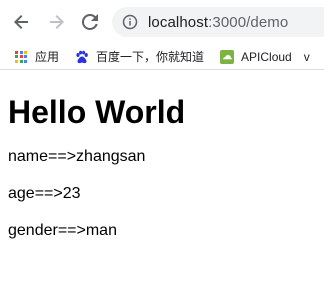  Describe the element at coordinates (227, 56) in the screenshot. I see `apicloud-icon` at that location.